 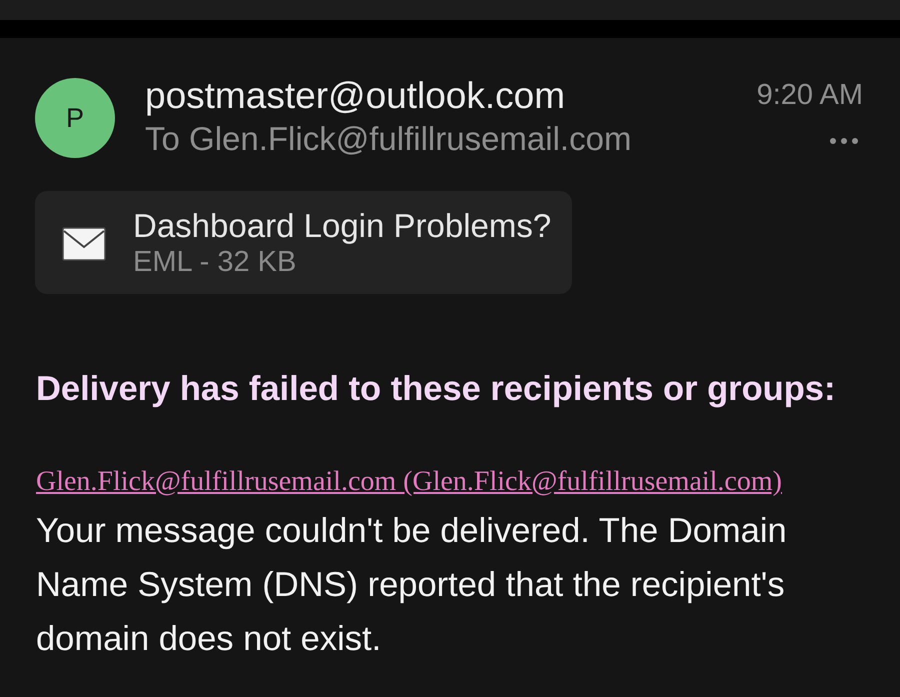 I want to click on failure-heading: Delivery has failed to these recipients or groups:, so click(x=436, y=389).